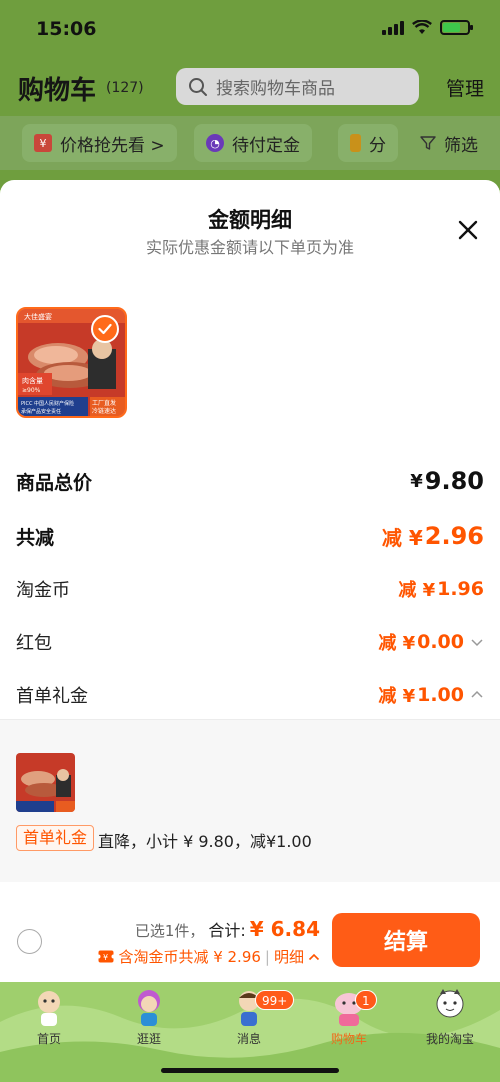 The width and height of the screenshot is (500, 1082). What do you see at coordinates (450, 1003) in the screenshot?
I see `my-taobao-mascot-icon` at bounding box center [450, 1003].